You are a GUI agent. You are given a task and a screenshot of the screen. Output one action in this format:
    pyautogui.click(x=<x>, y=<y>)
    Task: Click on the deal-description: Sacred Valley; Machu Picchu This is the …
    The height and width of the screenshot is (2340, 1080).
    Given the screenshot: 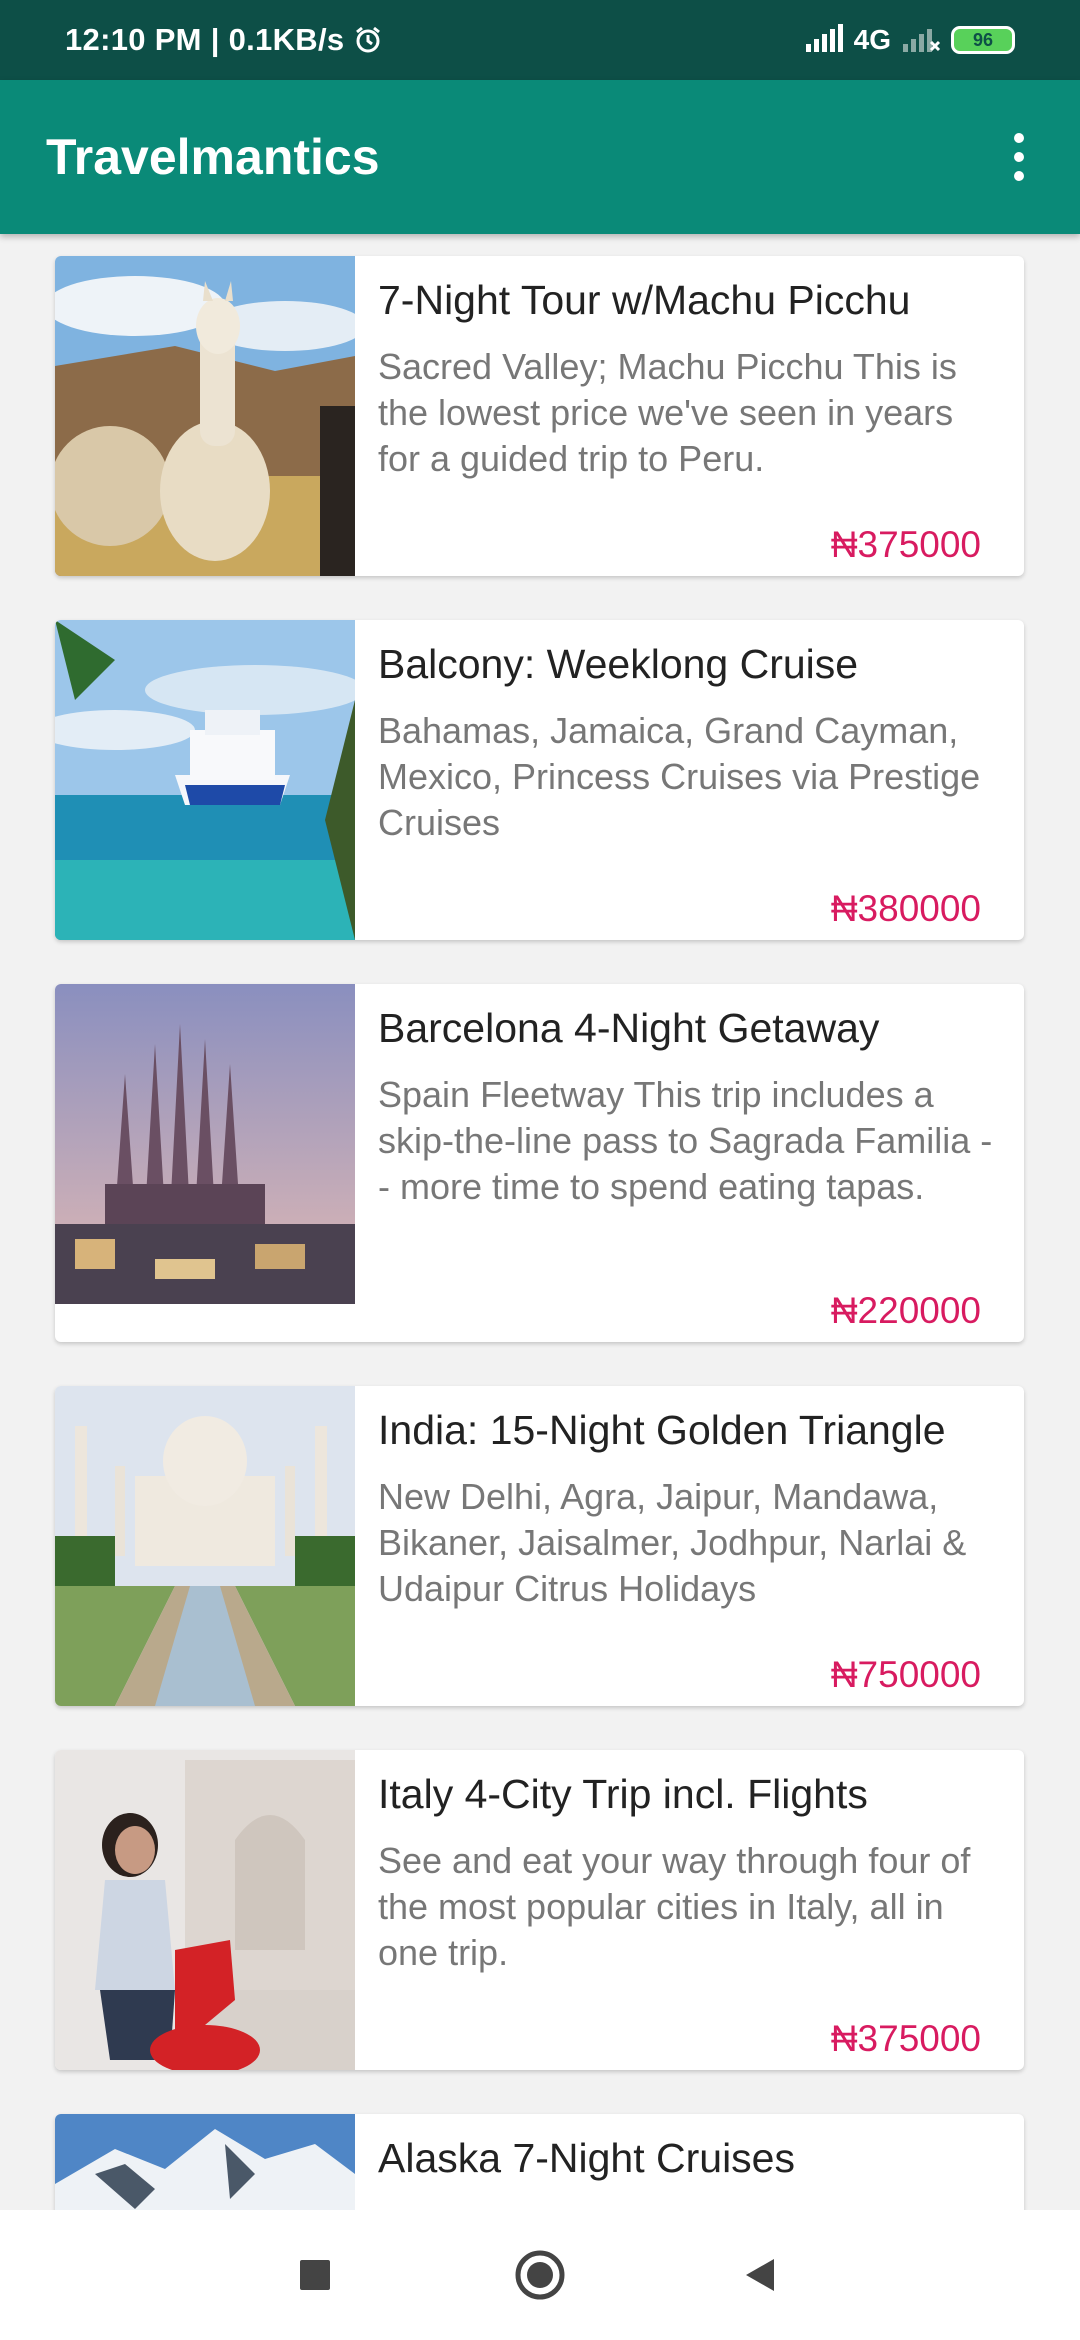 What is the action you would take?
    pyautogui.click(x=667, y=412)
    